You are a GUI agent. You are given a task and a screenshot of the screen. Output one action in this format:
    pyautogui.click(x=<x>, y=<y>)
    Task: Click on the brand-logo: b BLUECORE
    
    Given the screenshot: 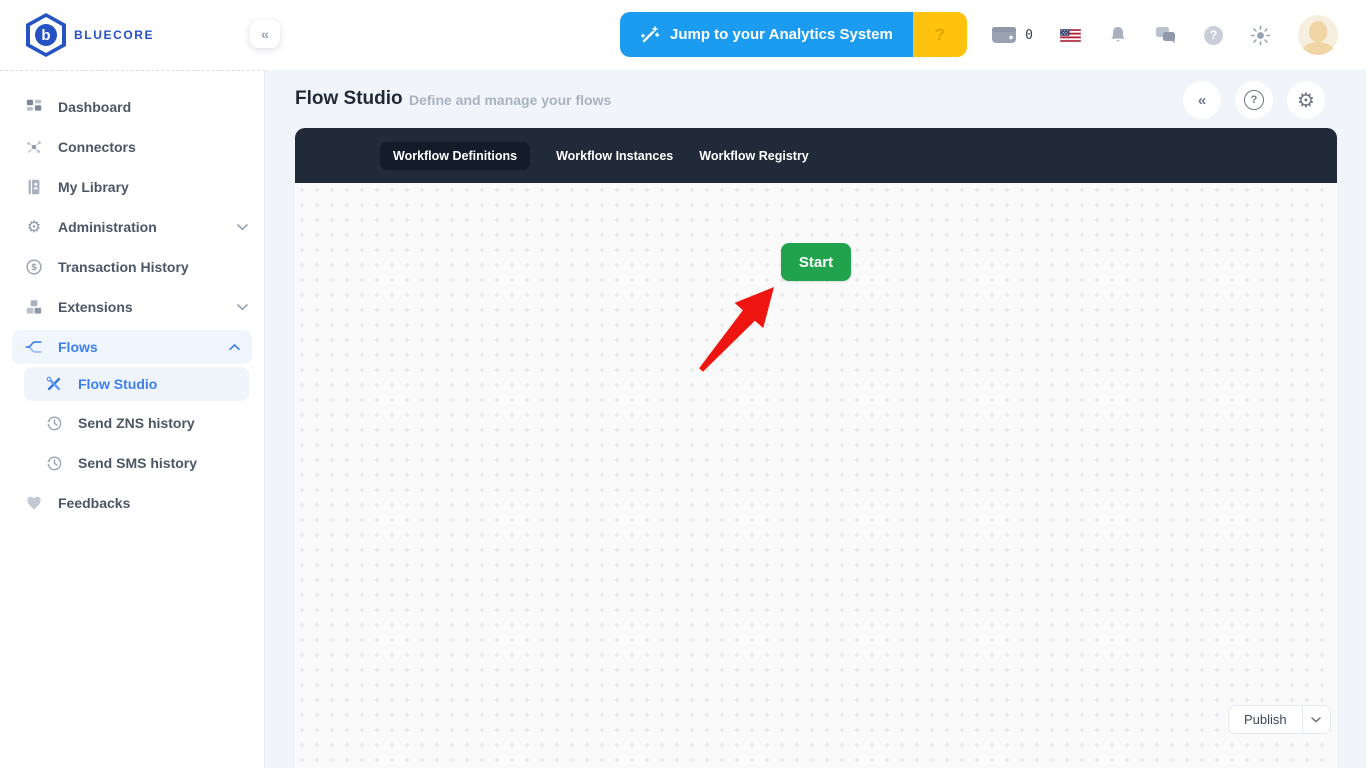 What is the action you would take?
    pyautogui.click(x=90, y=35)
    